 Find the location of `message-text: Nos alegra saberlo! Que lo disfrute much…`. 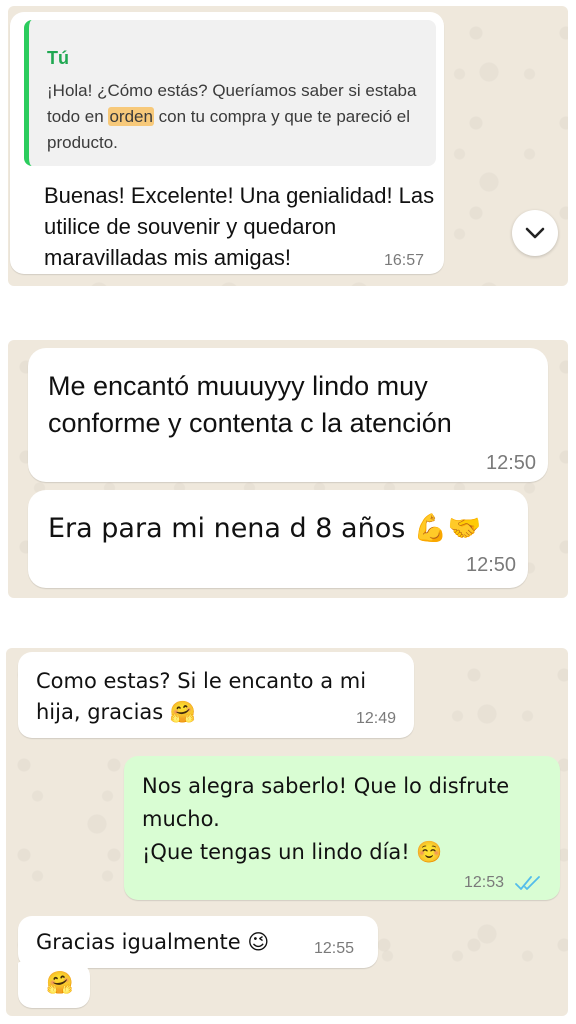

message-text: Nos alegra saberlo! Que lo disfrute much… is located at coordinates (347, 819).